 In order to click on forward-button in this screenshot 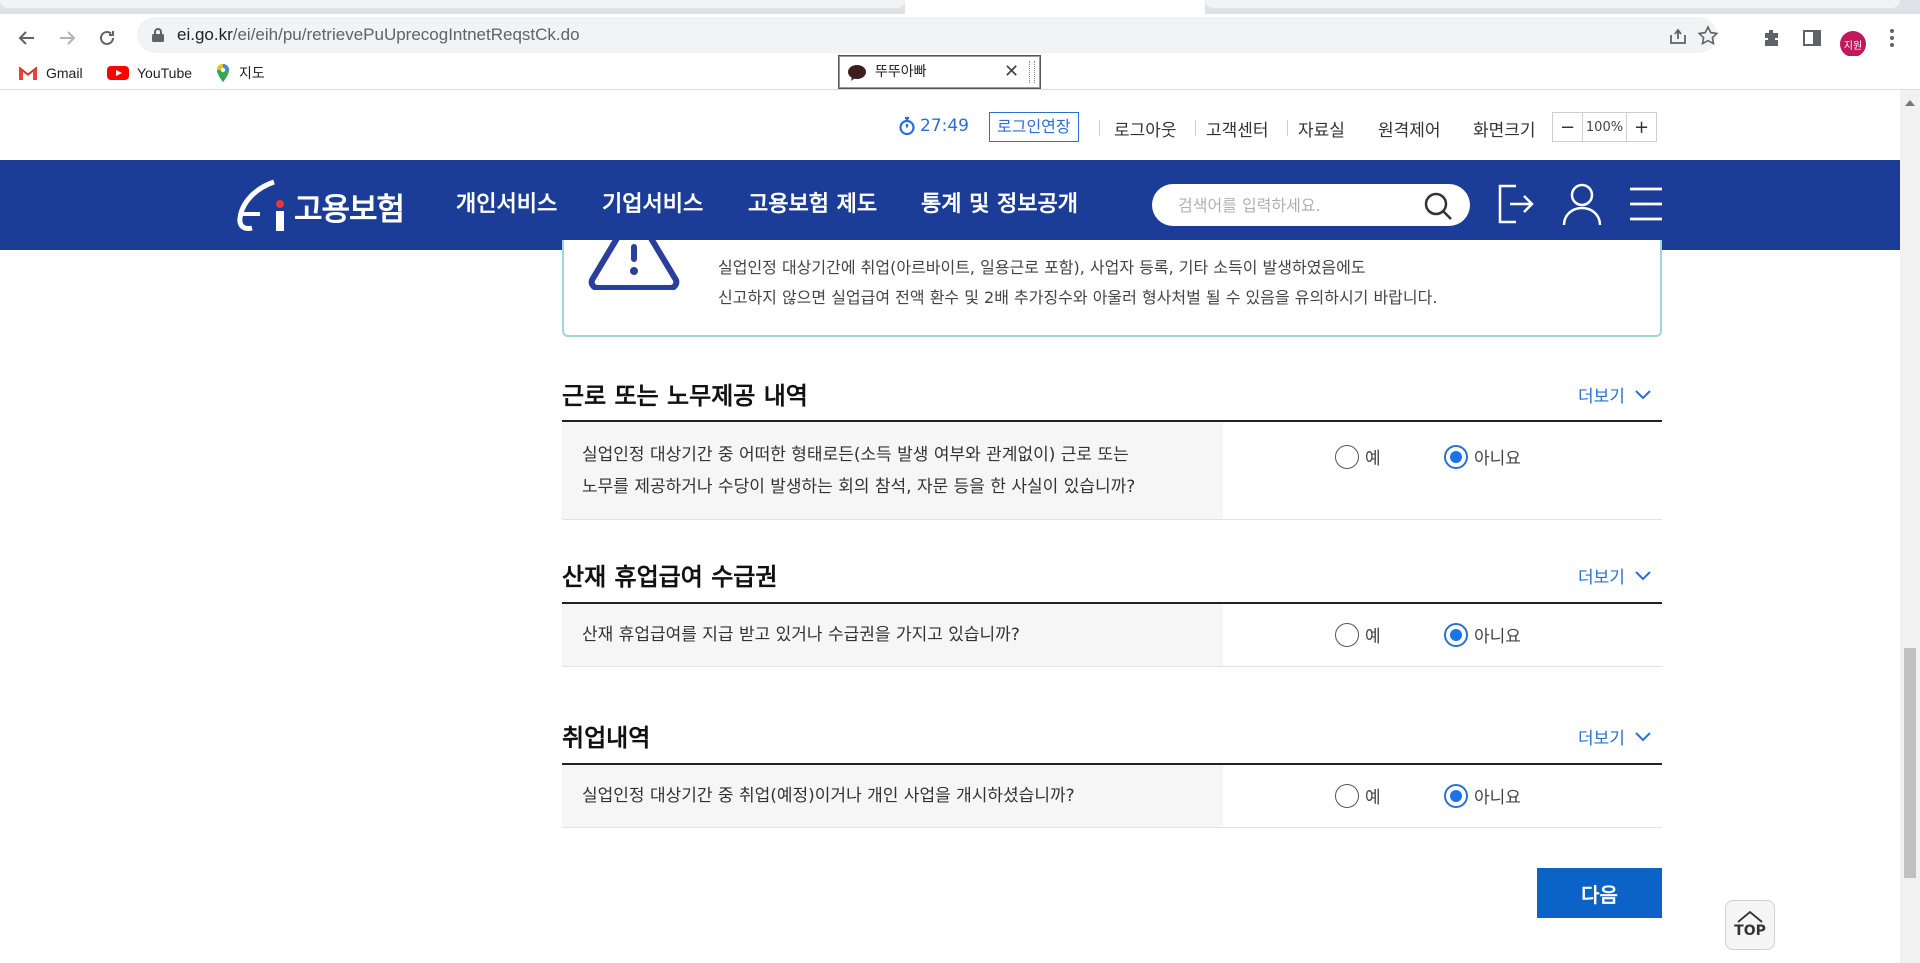, I will do `click(67, 38)`.